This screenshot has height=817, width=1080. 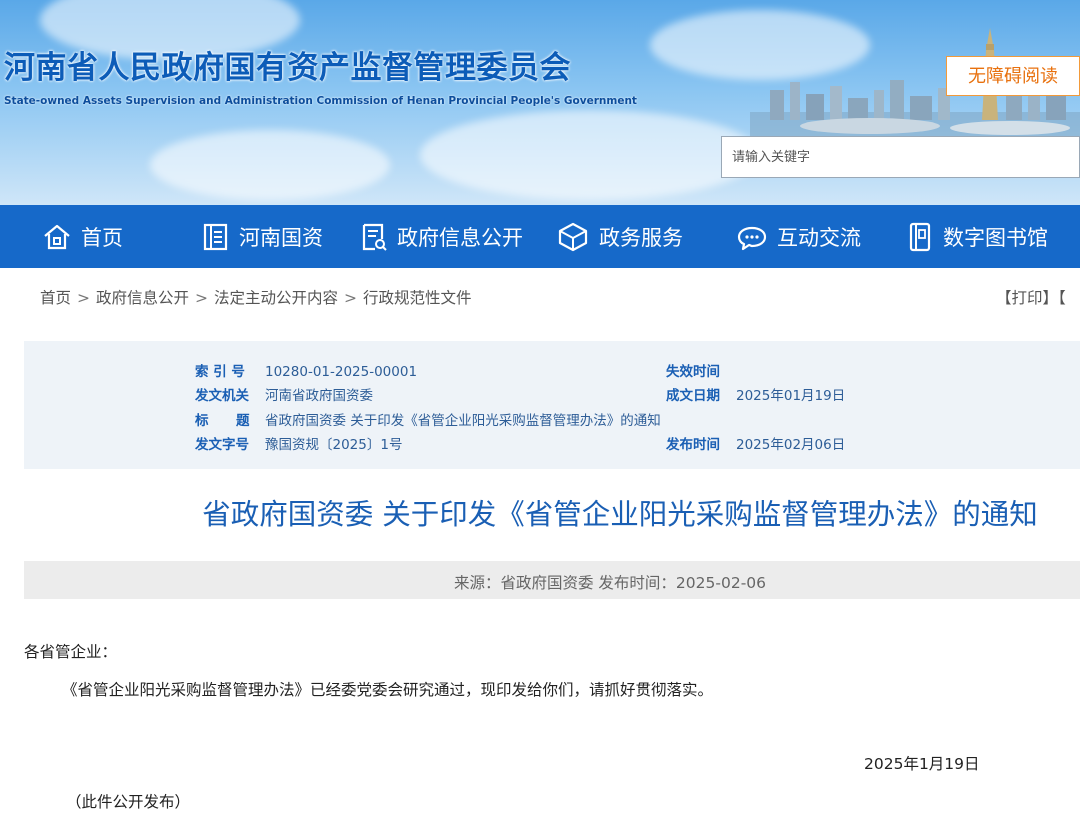 I want to click on meta-expire-row: 失效时间, so click(x=701, y=370).